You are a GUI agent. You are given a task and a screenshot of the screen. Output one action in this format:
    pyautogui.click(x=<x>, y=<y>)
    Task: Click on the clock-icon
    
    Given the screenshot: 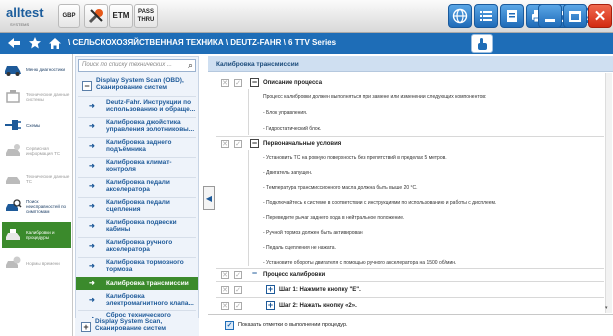 What is the action you would take?
    pyautogui.click(x=13, y=263)
    